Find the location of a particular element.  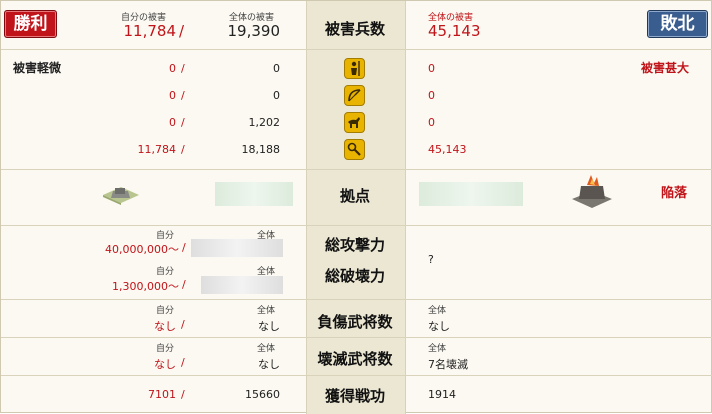

total-attack-value is located at coordinates (237, 248).